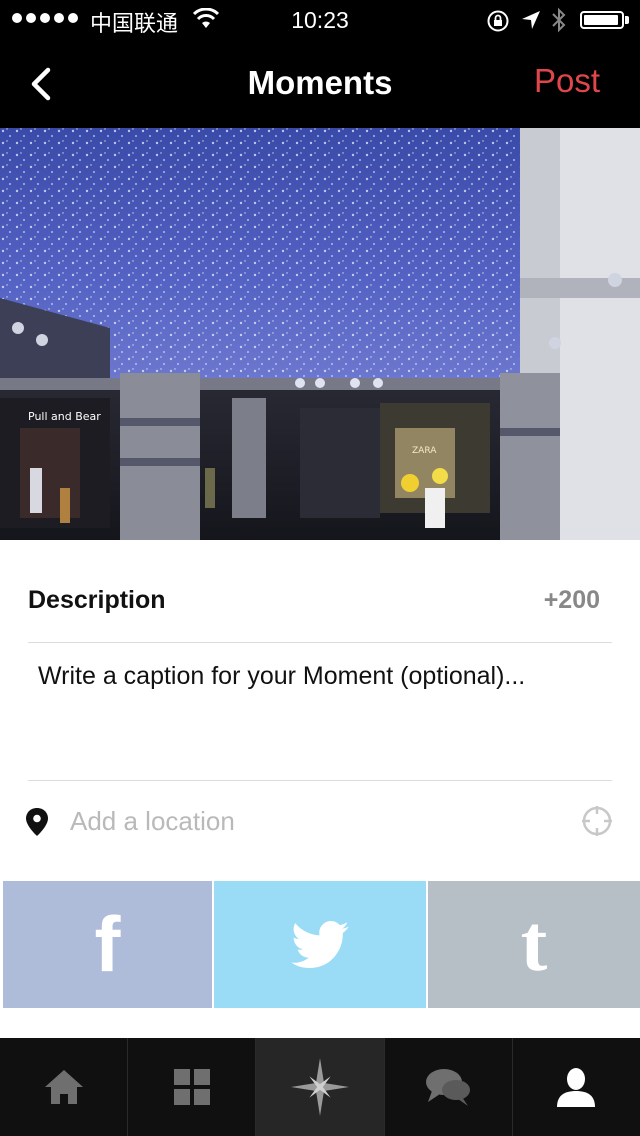 The width and height of the screenshot is (640, 1136). I want to click on grid-icon, so click(191, 1087).